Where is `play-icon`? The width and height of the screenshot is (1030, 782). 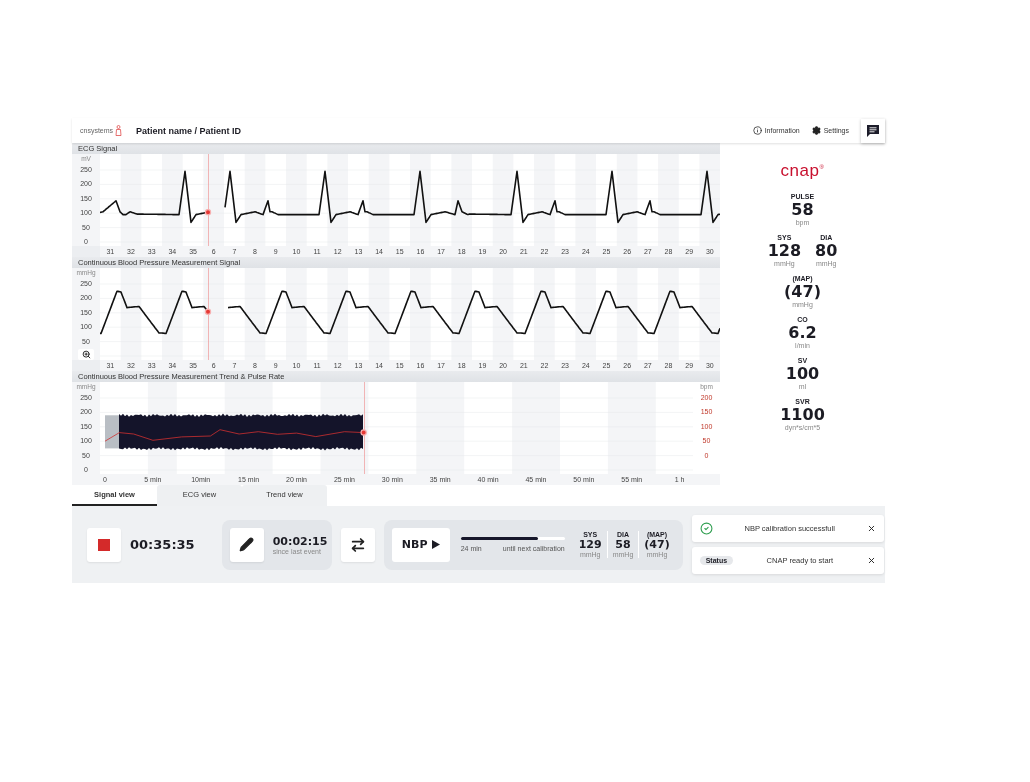 play-icon is located at coordinates (435, 544).